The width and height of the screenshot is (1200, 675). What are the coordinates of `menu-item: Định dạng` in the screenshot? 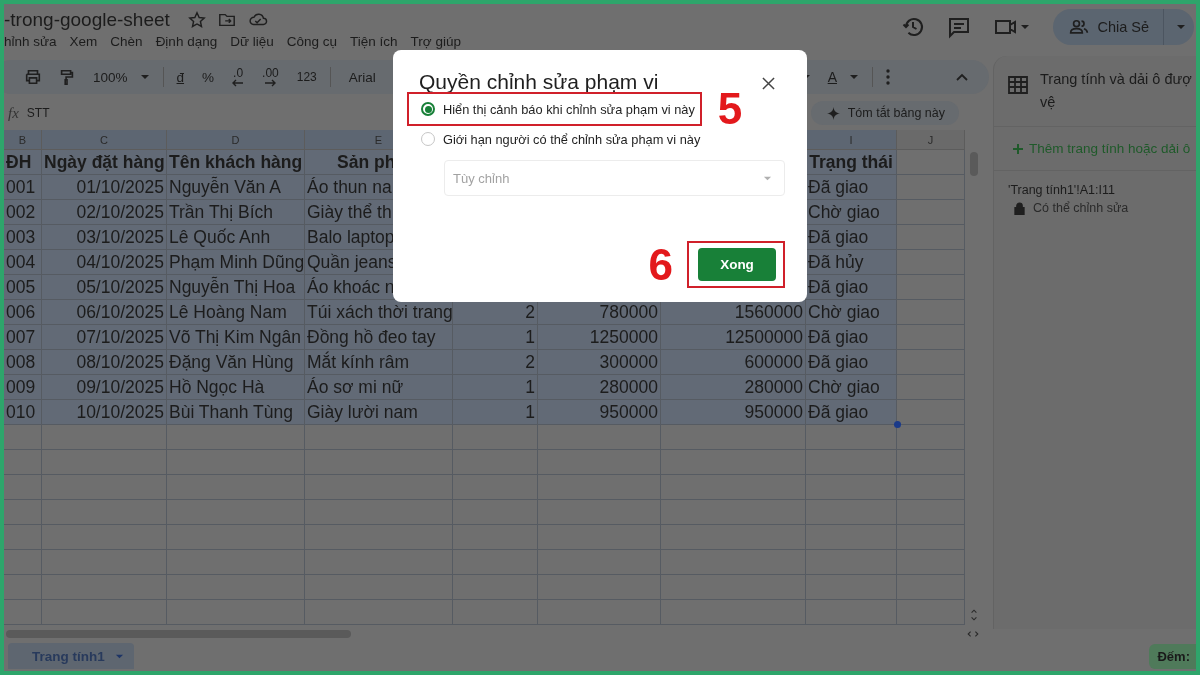 It's located at (186, 41).